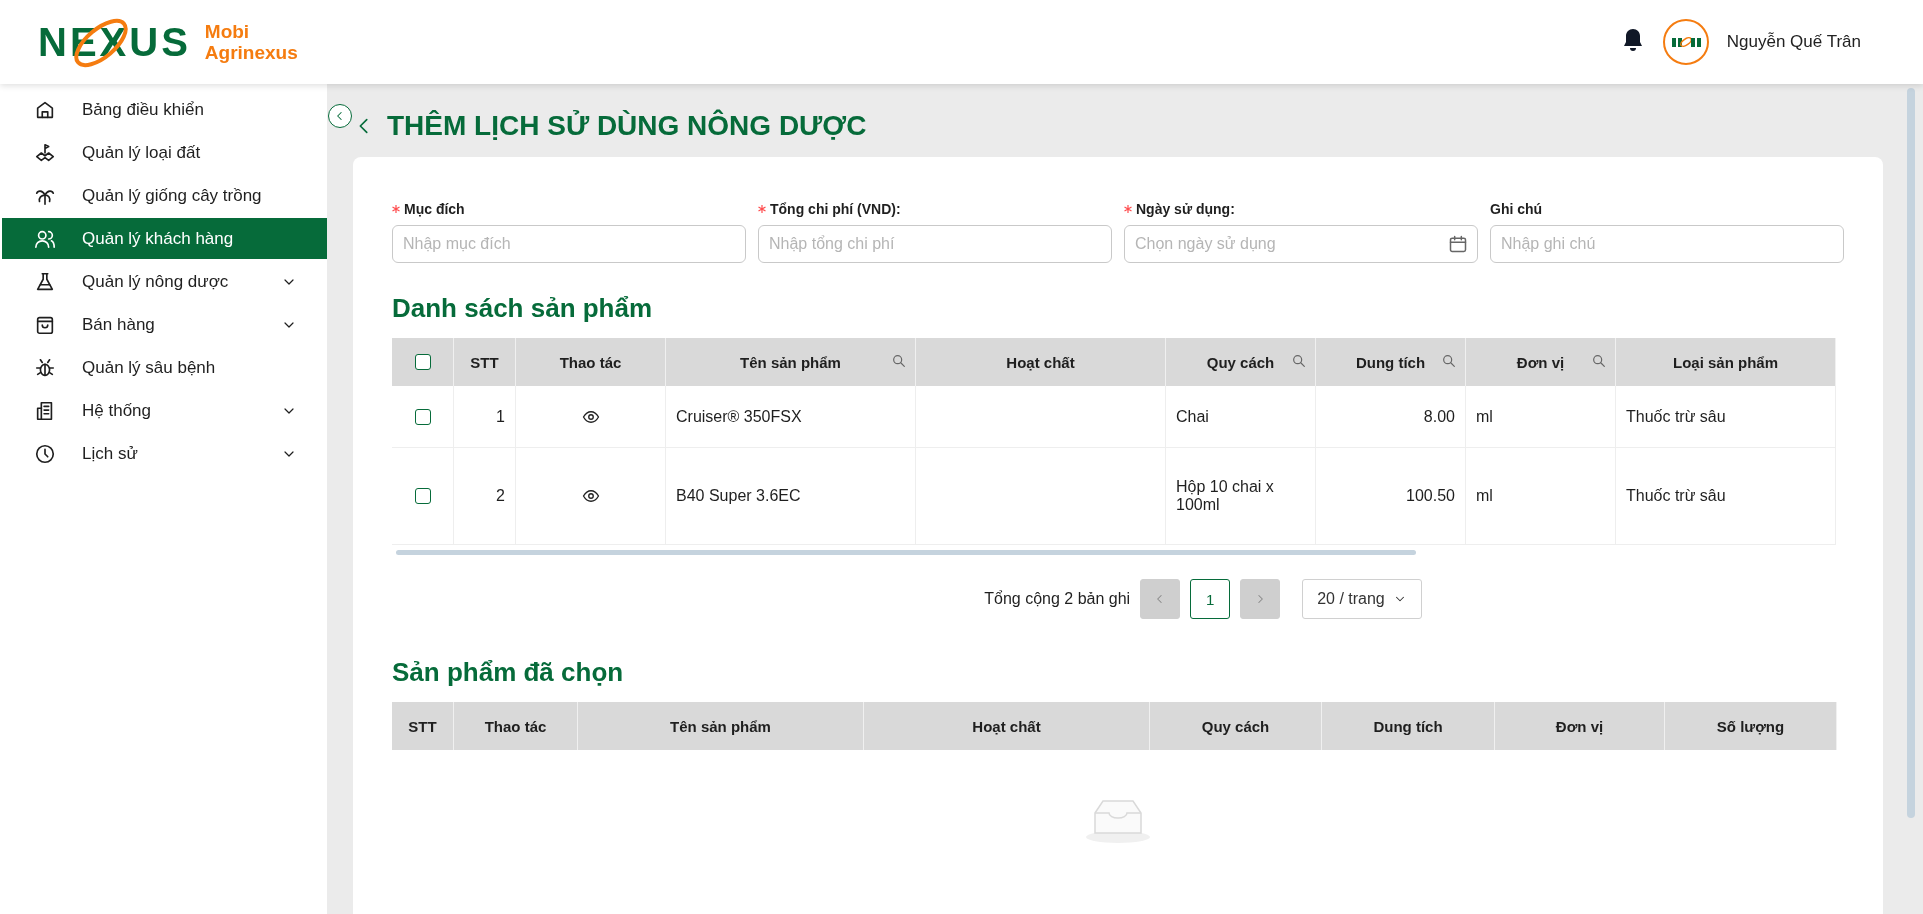 The width and height of the screenshot is (1923, 914). Describe the element at coordinates (1185, 209) in the screenshot. I see `field-label: Ngày sử dụng:` at that location.